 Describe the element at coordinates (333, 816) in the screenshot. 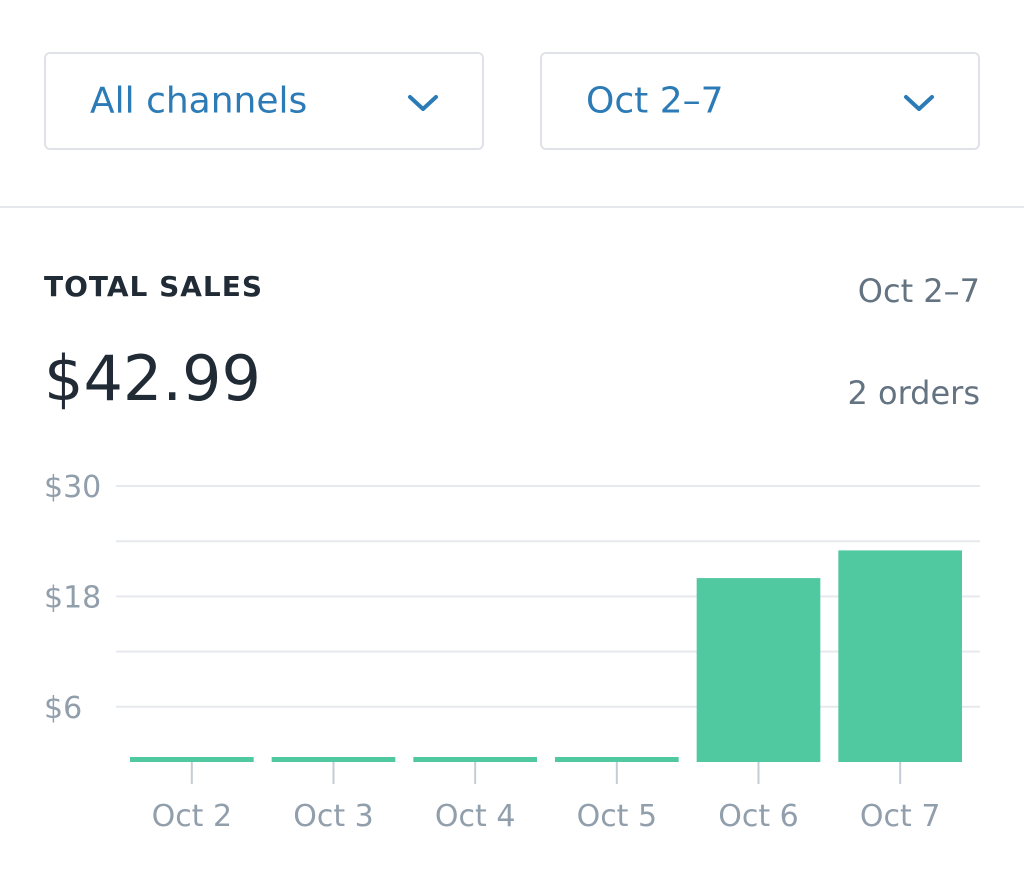

I see `x-tick-label: Oct 3` at that location.